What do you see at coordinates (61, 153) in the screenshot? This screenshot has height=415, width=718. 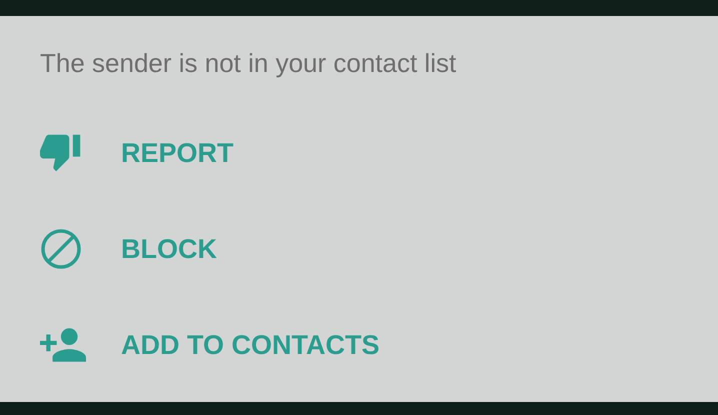 I see `thumbs-down-icon` at bounding box center [61, 153].